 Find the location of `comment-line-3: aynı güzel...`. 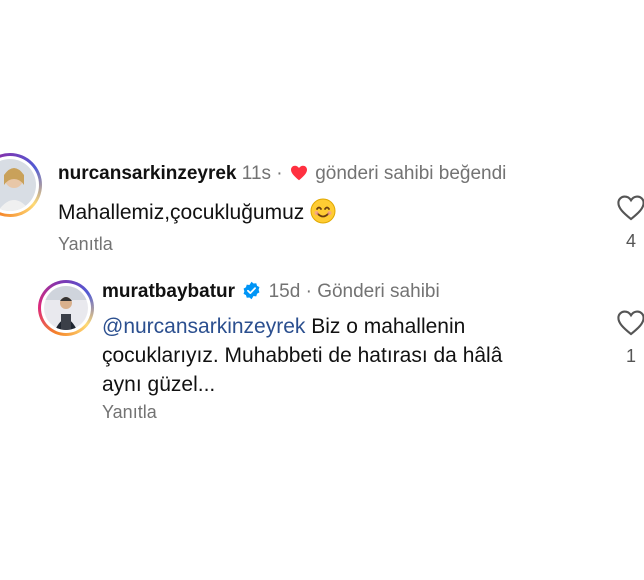

comment-line-3: aynı güzel... is located at coordinates (159, 384).